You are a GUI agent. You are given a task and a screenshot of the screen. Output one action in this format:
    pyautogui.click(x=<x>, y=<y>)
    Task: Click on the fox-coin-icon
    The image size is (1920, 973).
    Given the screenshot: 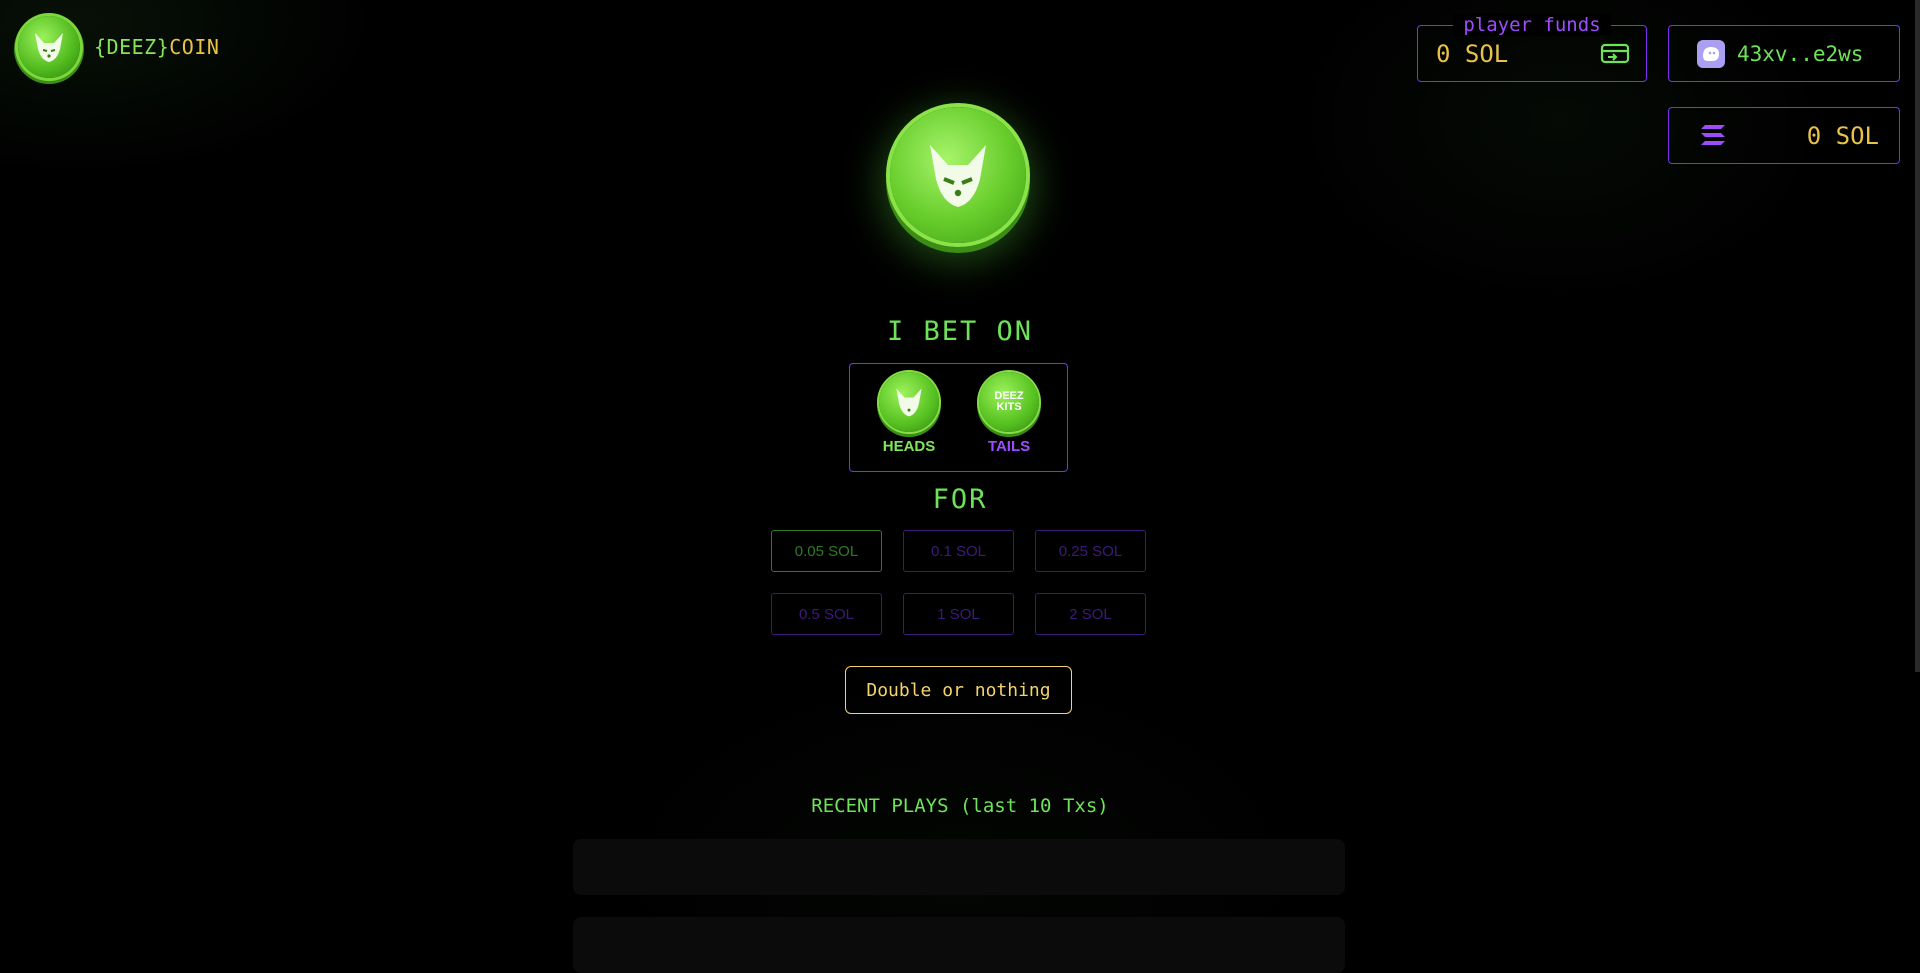 What is the action you would take?
    pyautogui.click(x=958, y=175)
    